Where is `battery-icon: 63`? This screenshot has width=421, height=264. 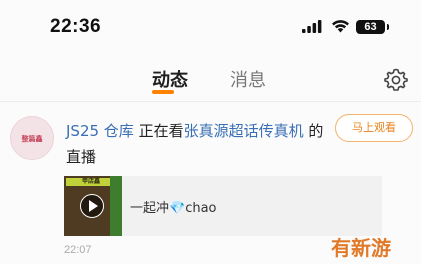 battery-icon: 63 is located at coordinates (372, 27).